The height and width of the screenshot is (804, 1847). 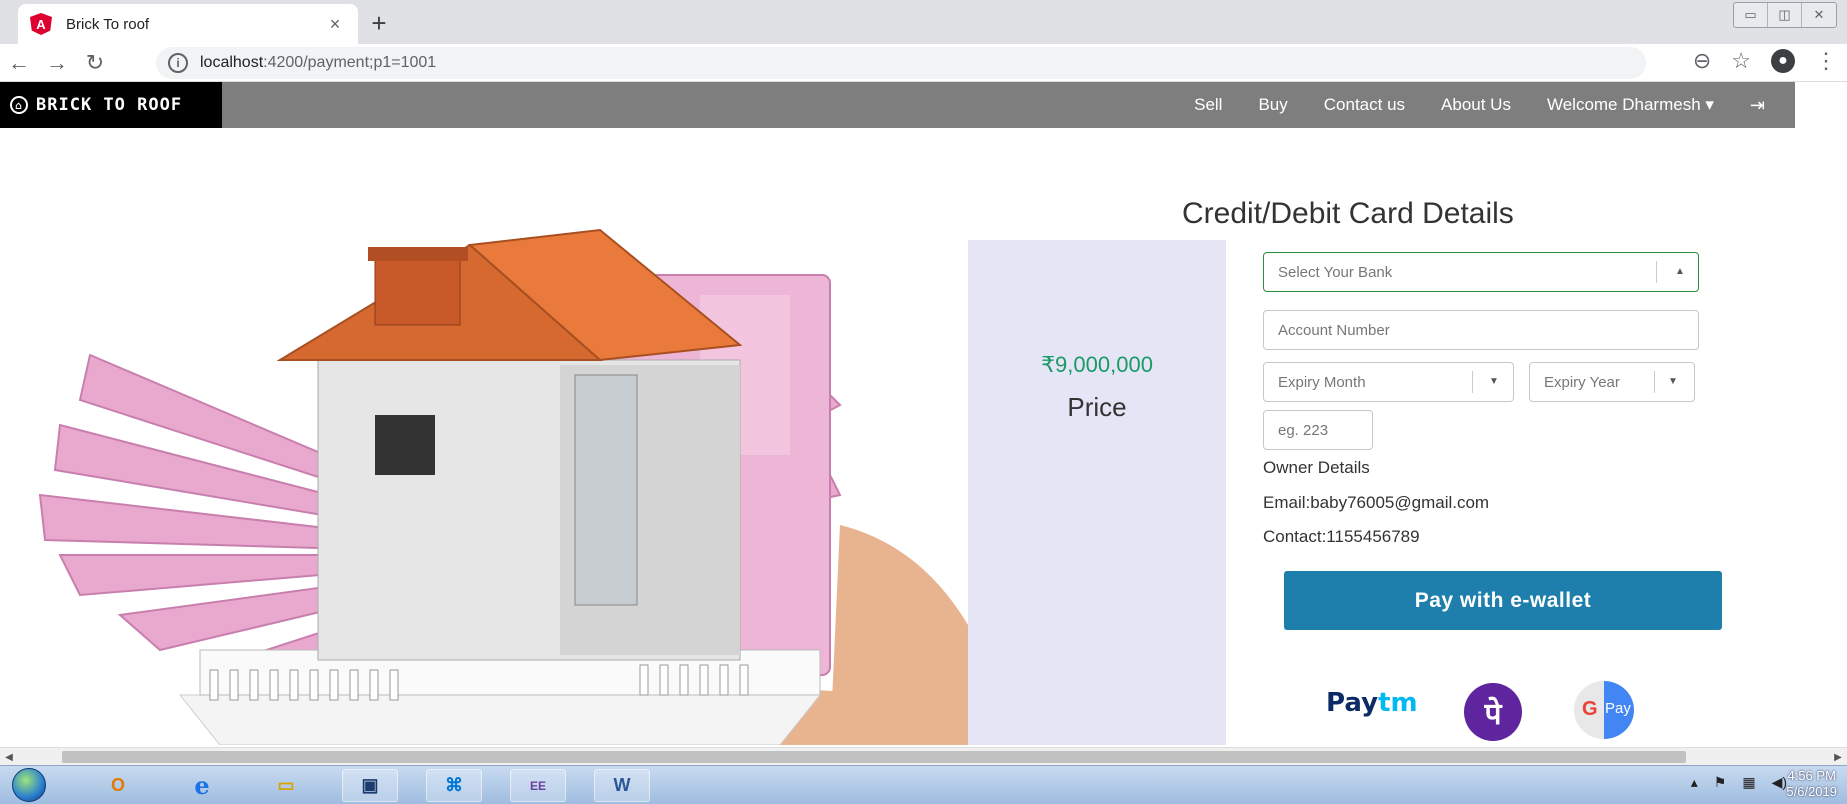 I want to click on menu-icon: ⋮, so click(x=1826, y=61).